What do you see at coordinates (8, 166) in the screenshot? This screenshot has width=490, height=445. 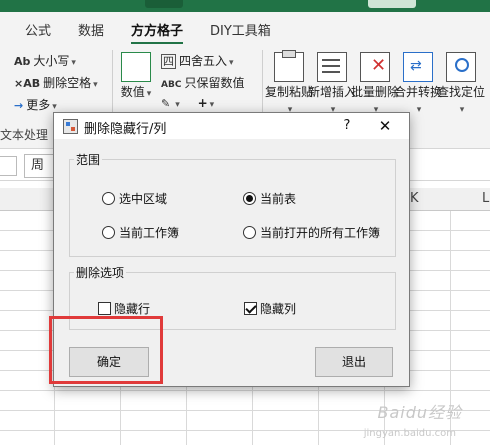 I see `expand-icon` at bounding box center [8, 166].